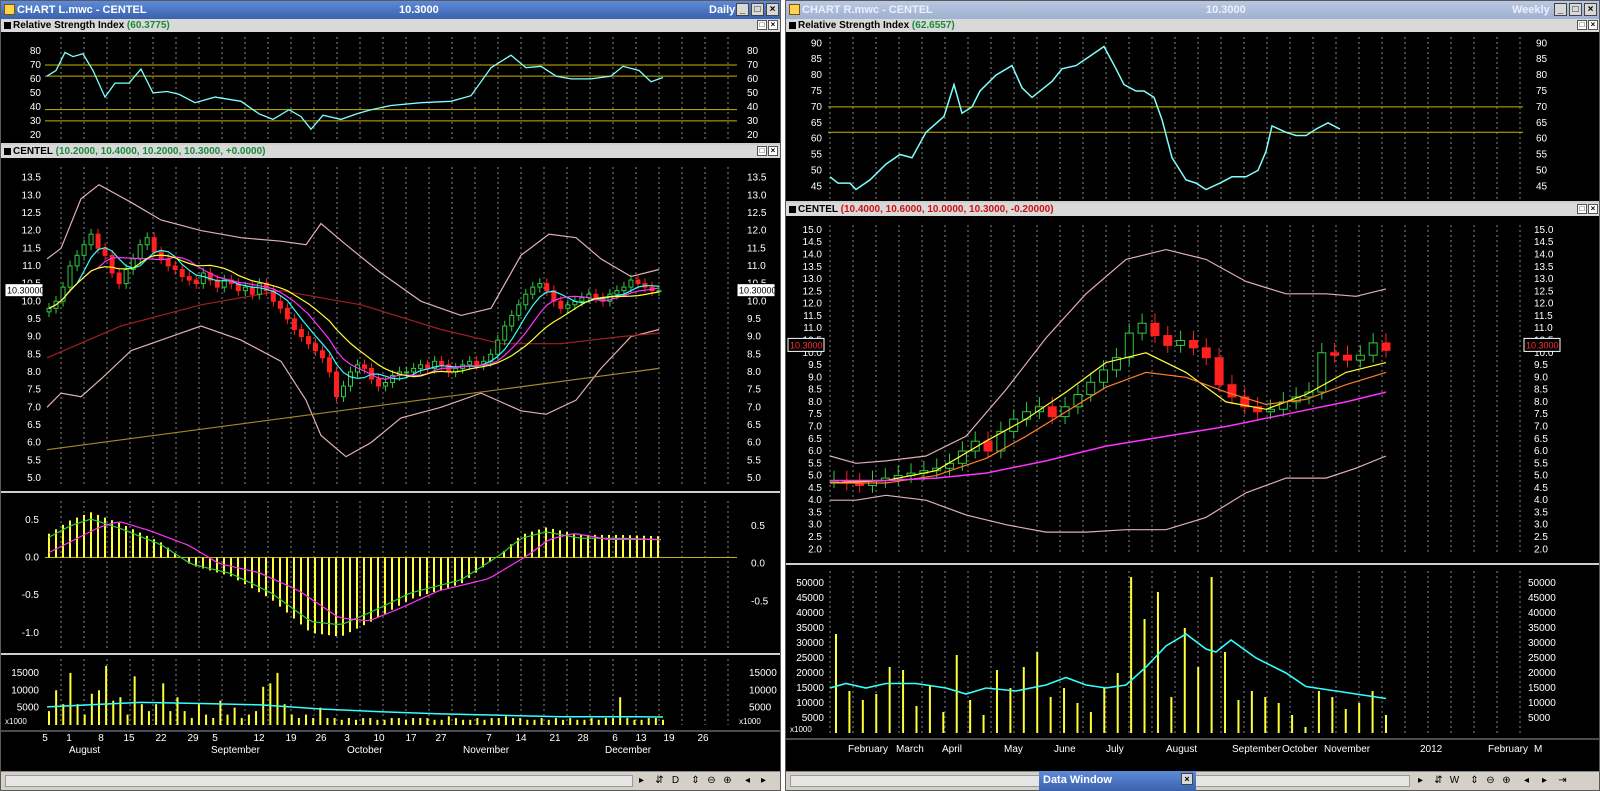 The height and width of the screenshot is (791, 1600). Describe the element at coordinates (34, 319) in the screenshot. I see `price-tick-left: 9.5` at that location.